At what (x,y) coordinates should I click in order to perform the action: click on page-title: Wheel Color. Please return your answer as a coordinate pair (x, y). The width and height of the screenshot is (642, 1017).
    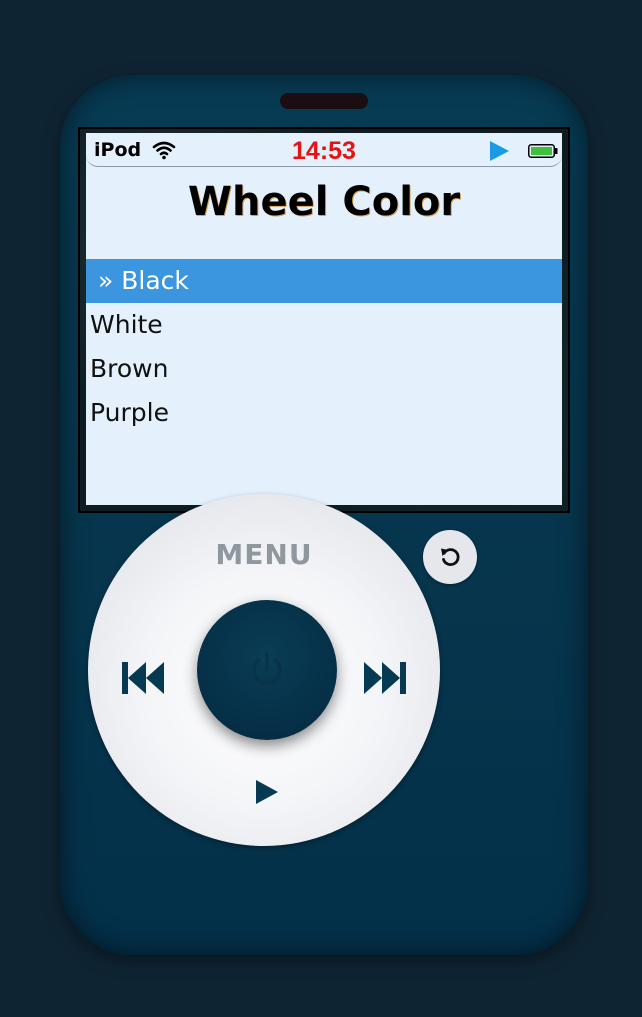
    Looking at the image, I should click on (324, 202).